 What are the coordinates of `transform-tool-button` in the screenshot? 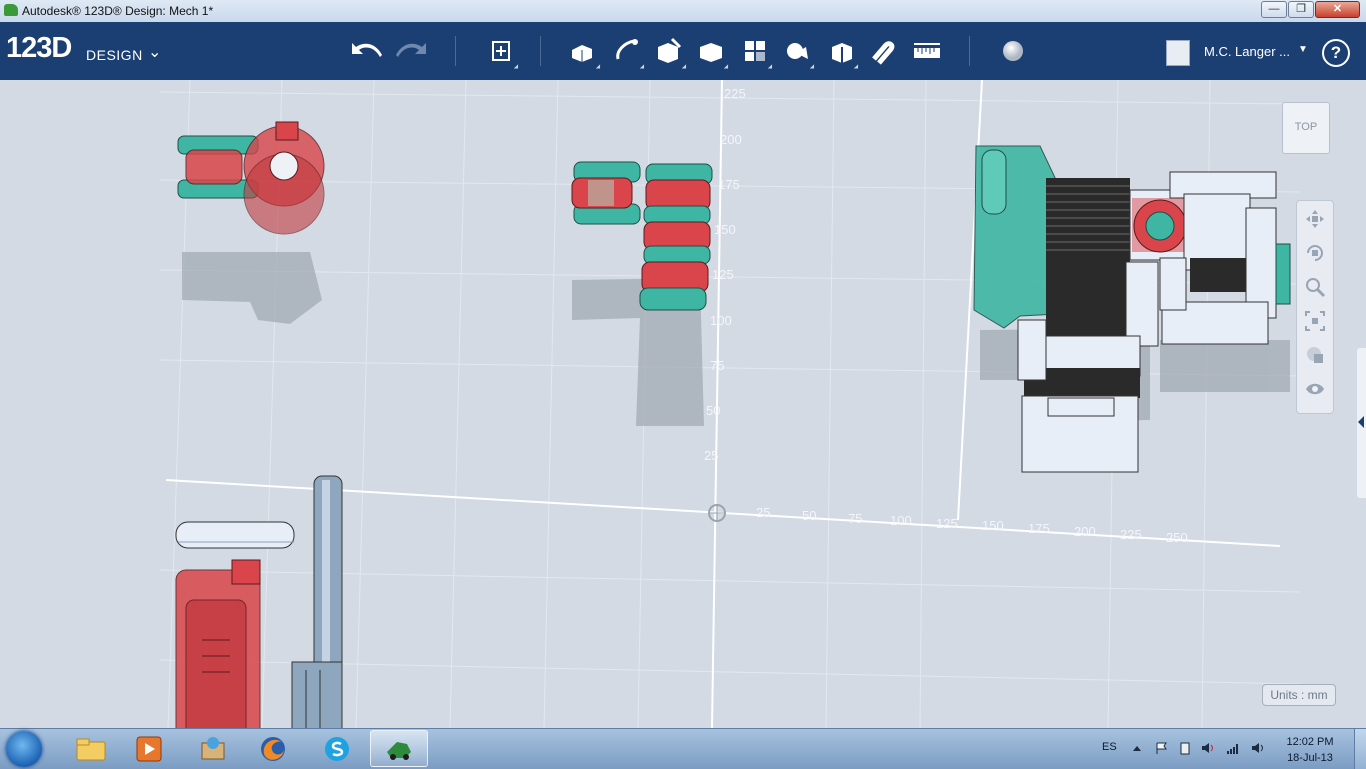 It's located at (502, 53).